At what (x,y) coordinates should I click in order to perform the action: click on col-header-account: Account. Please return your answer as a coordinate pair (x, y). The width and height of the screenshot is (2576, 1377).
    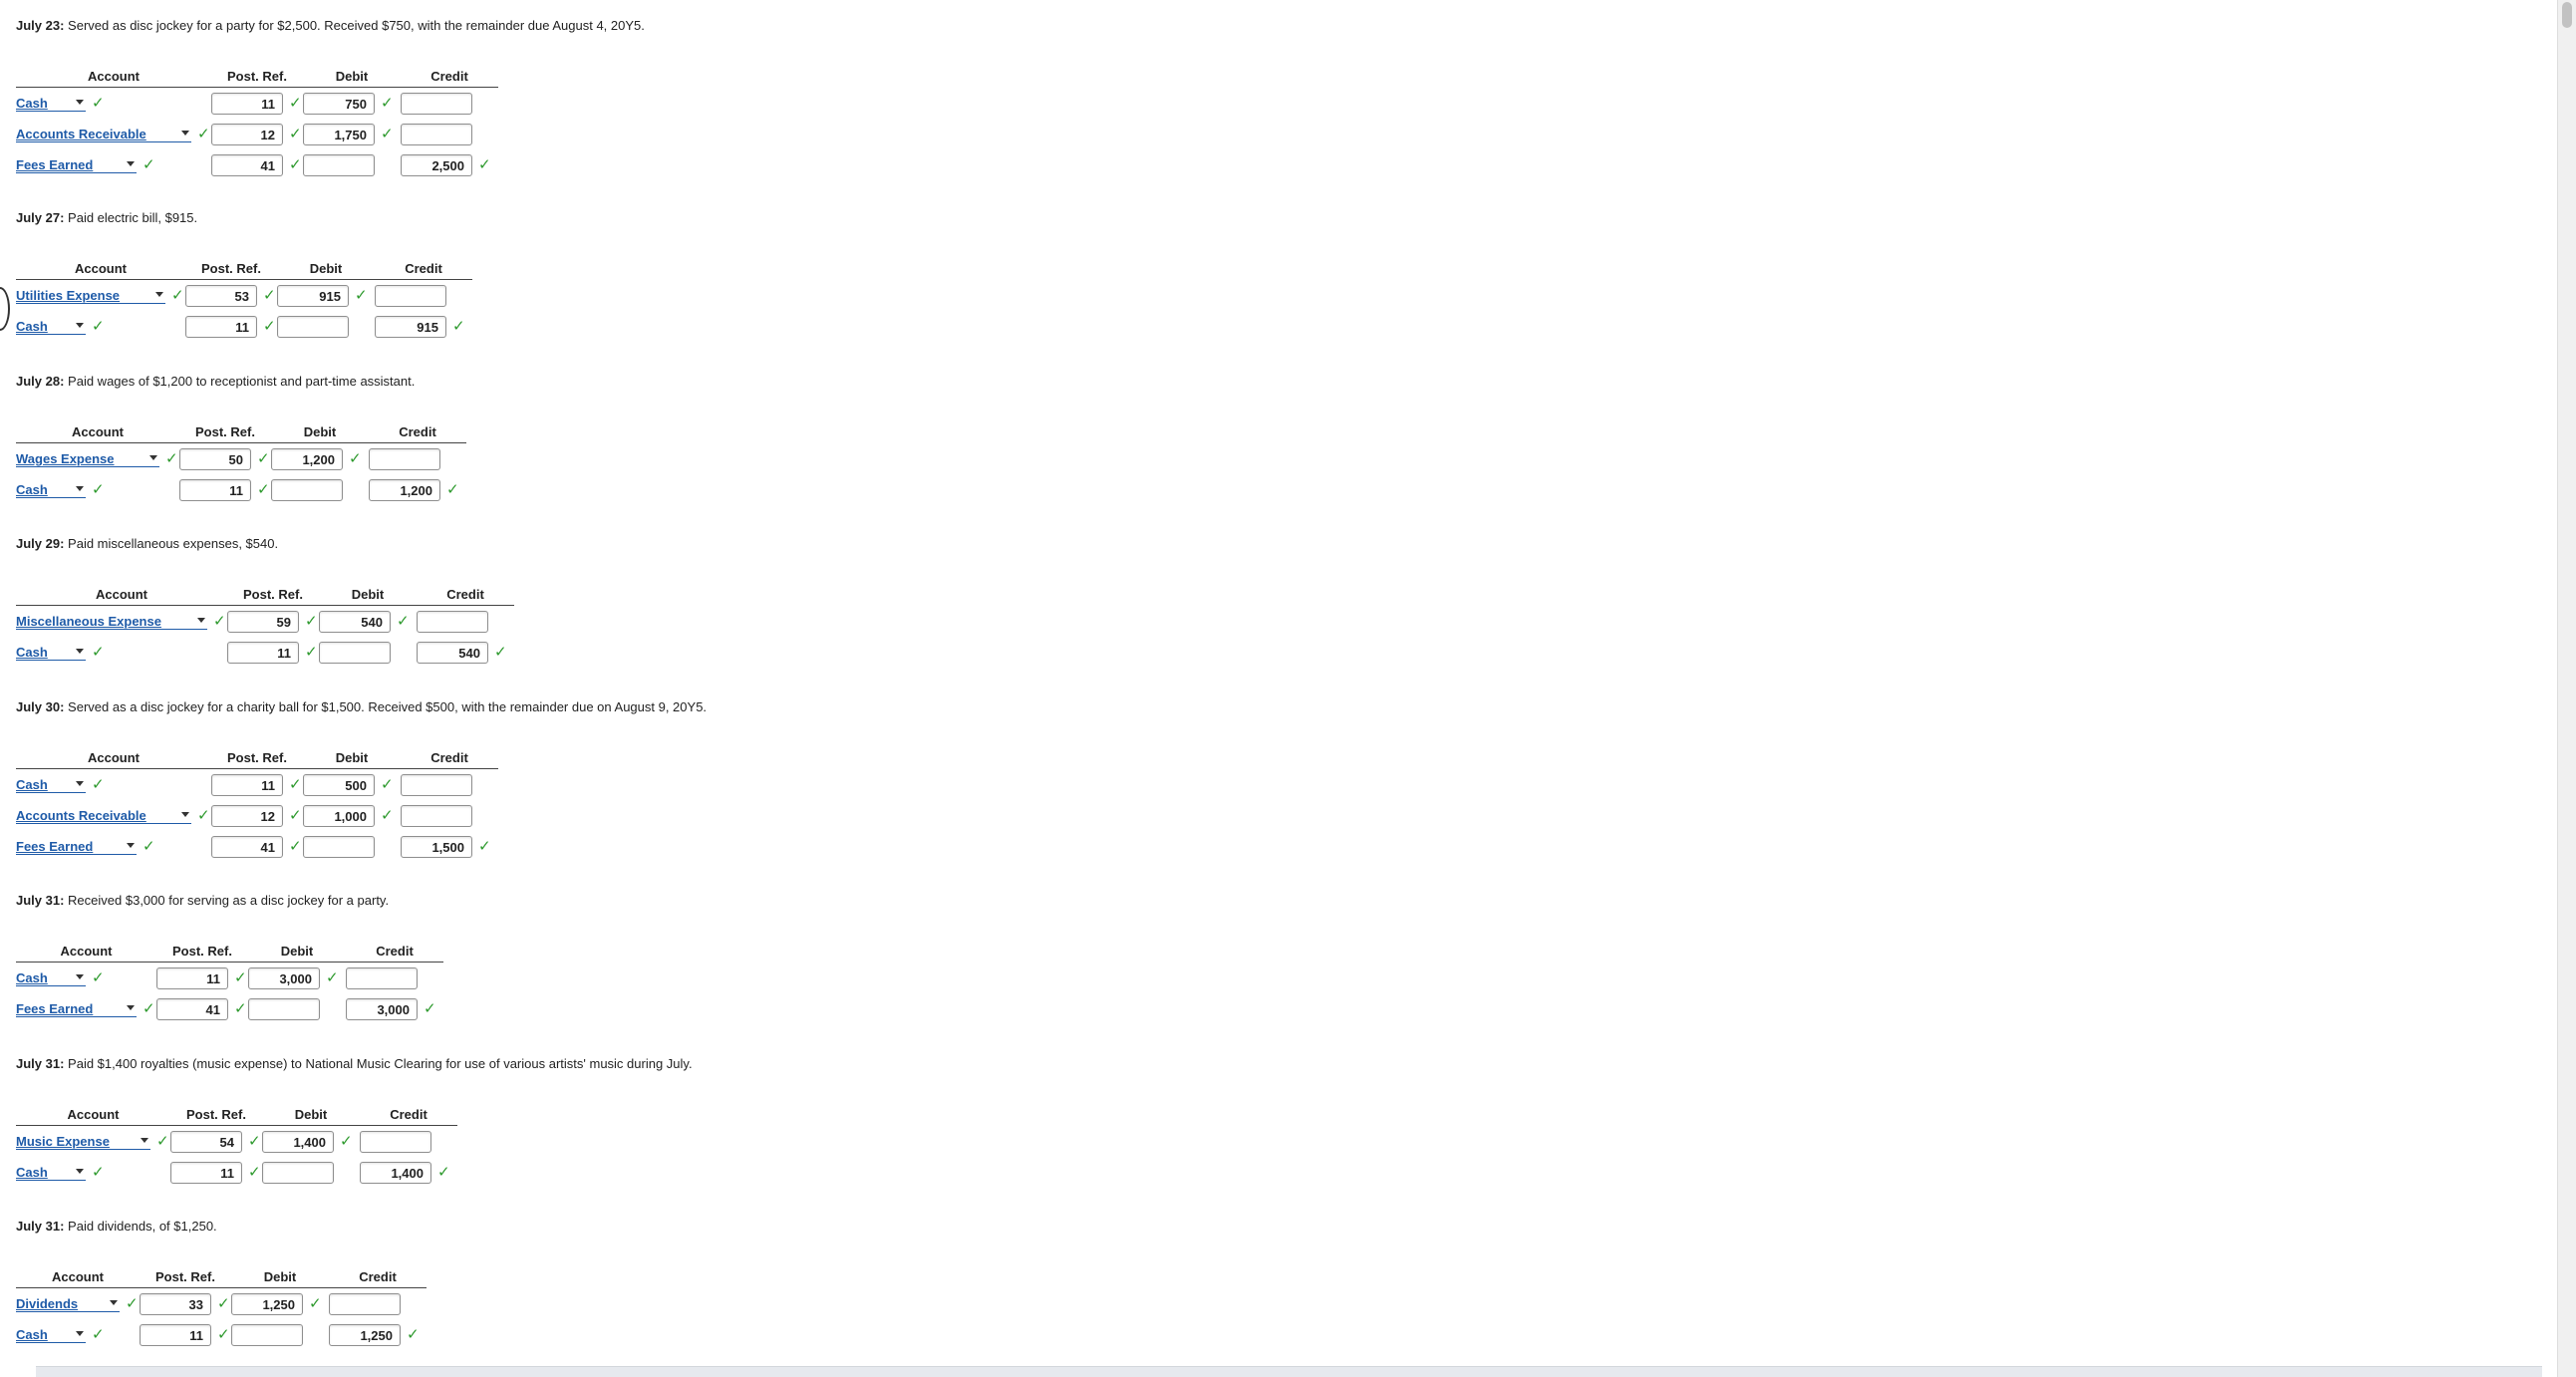
    Looking at the image, I should click on (78, 1277).